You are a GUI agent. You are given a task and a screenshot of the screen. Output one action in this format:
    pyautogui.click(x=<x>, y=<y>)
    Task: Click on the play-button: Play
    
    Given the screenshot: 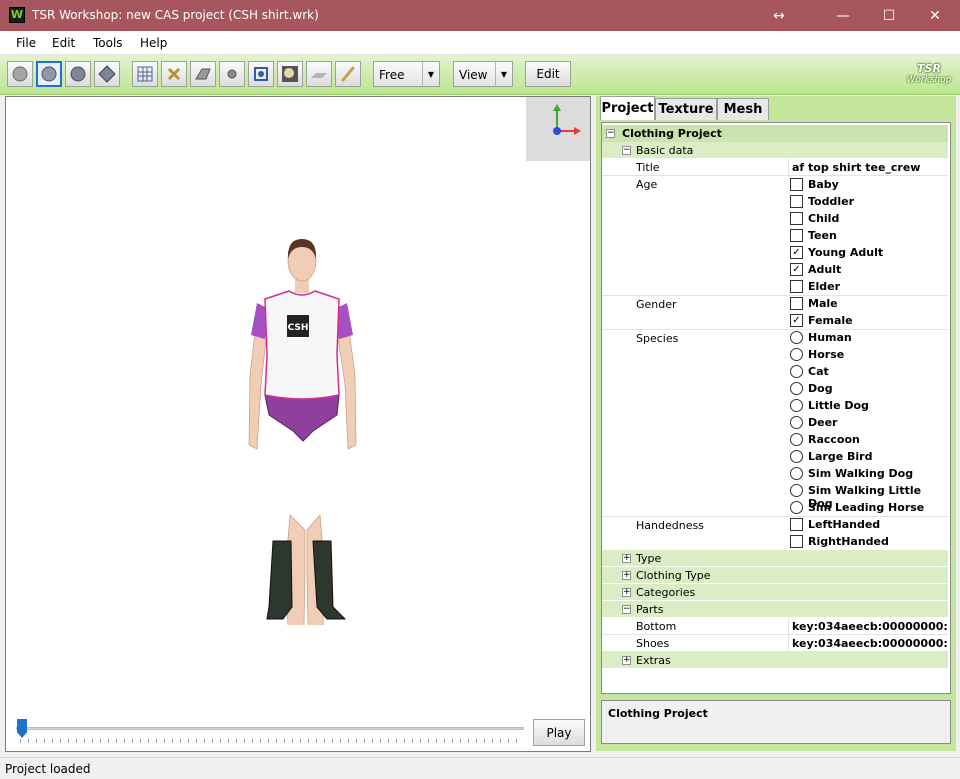 What is the action you would take?
    pyautogui.click(x=559, y=732)
    